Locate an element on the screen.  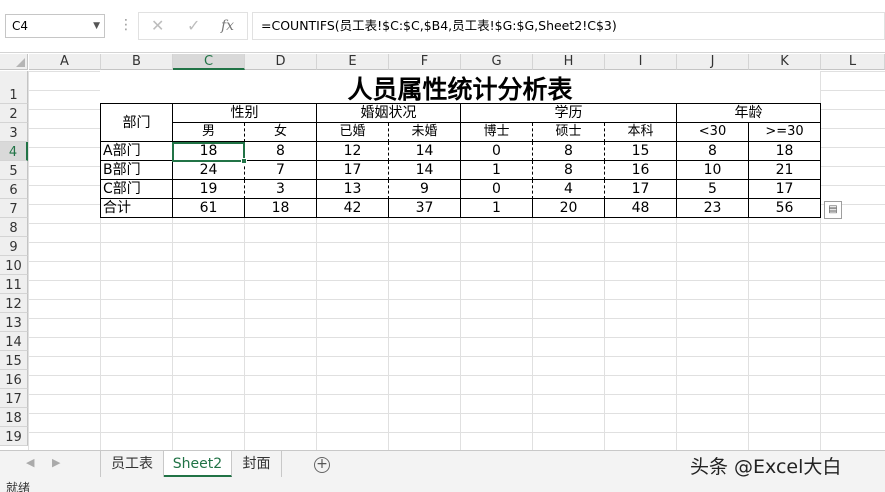
subheader-female: 女 is located at coordinates (281, 132).